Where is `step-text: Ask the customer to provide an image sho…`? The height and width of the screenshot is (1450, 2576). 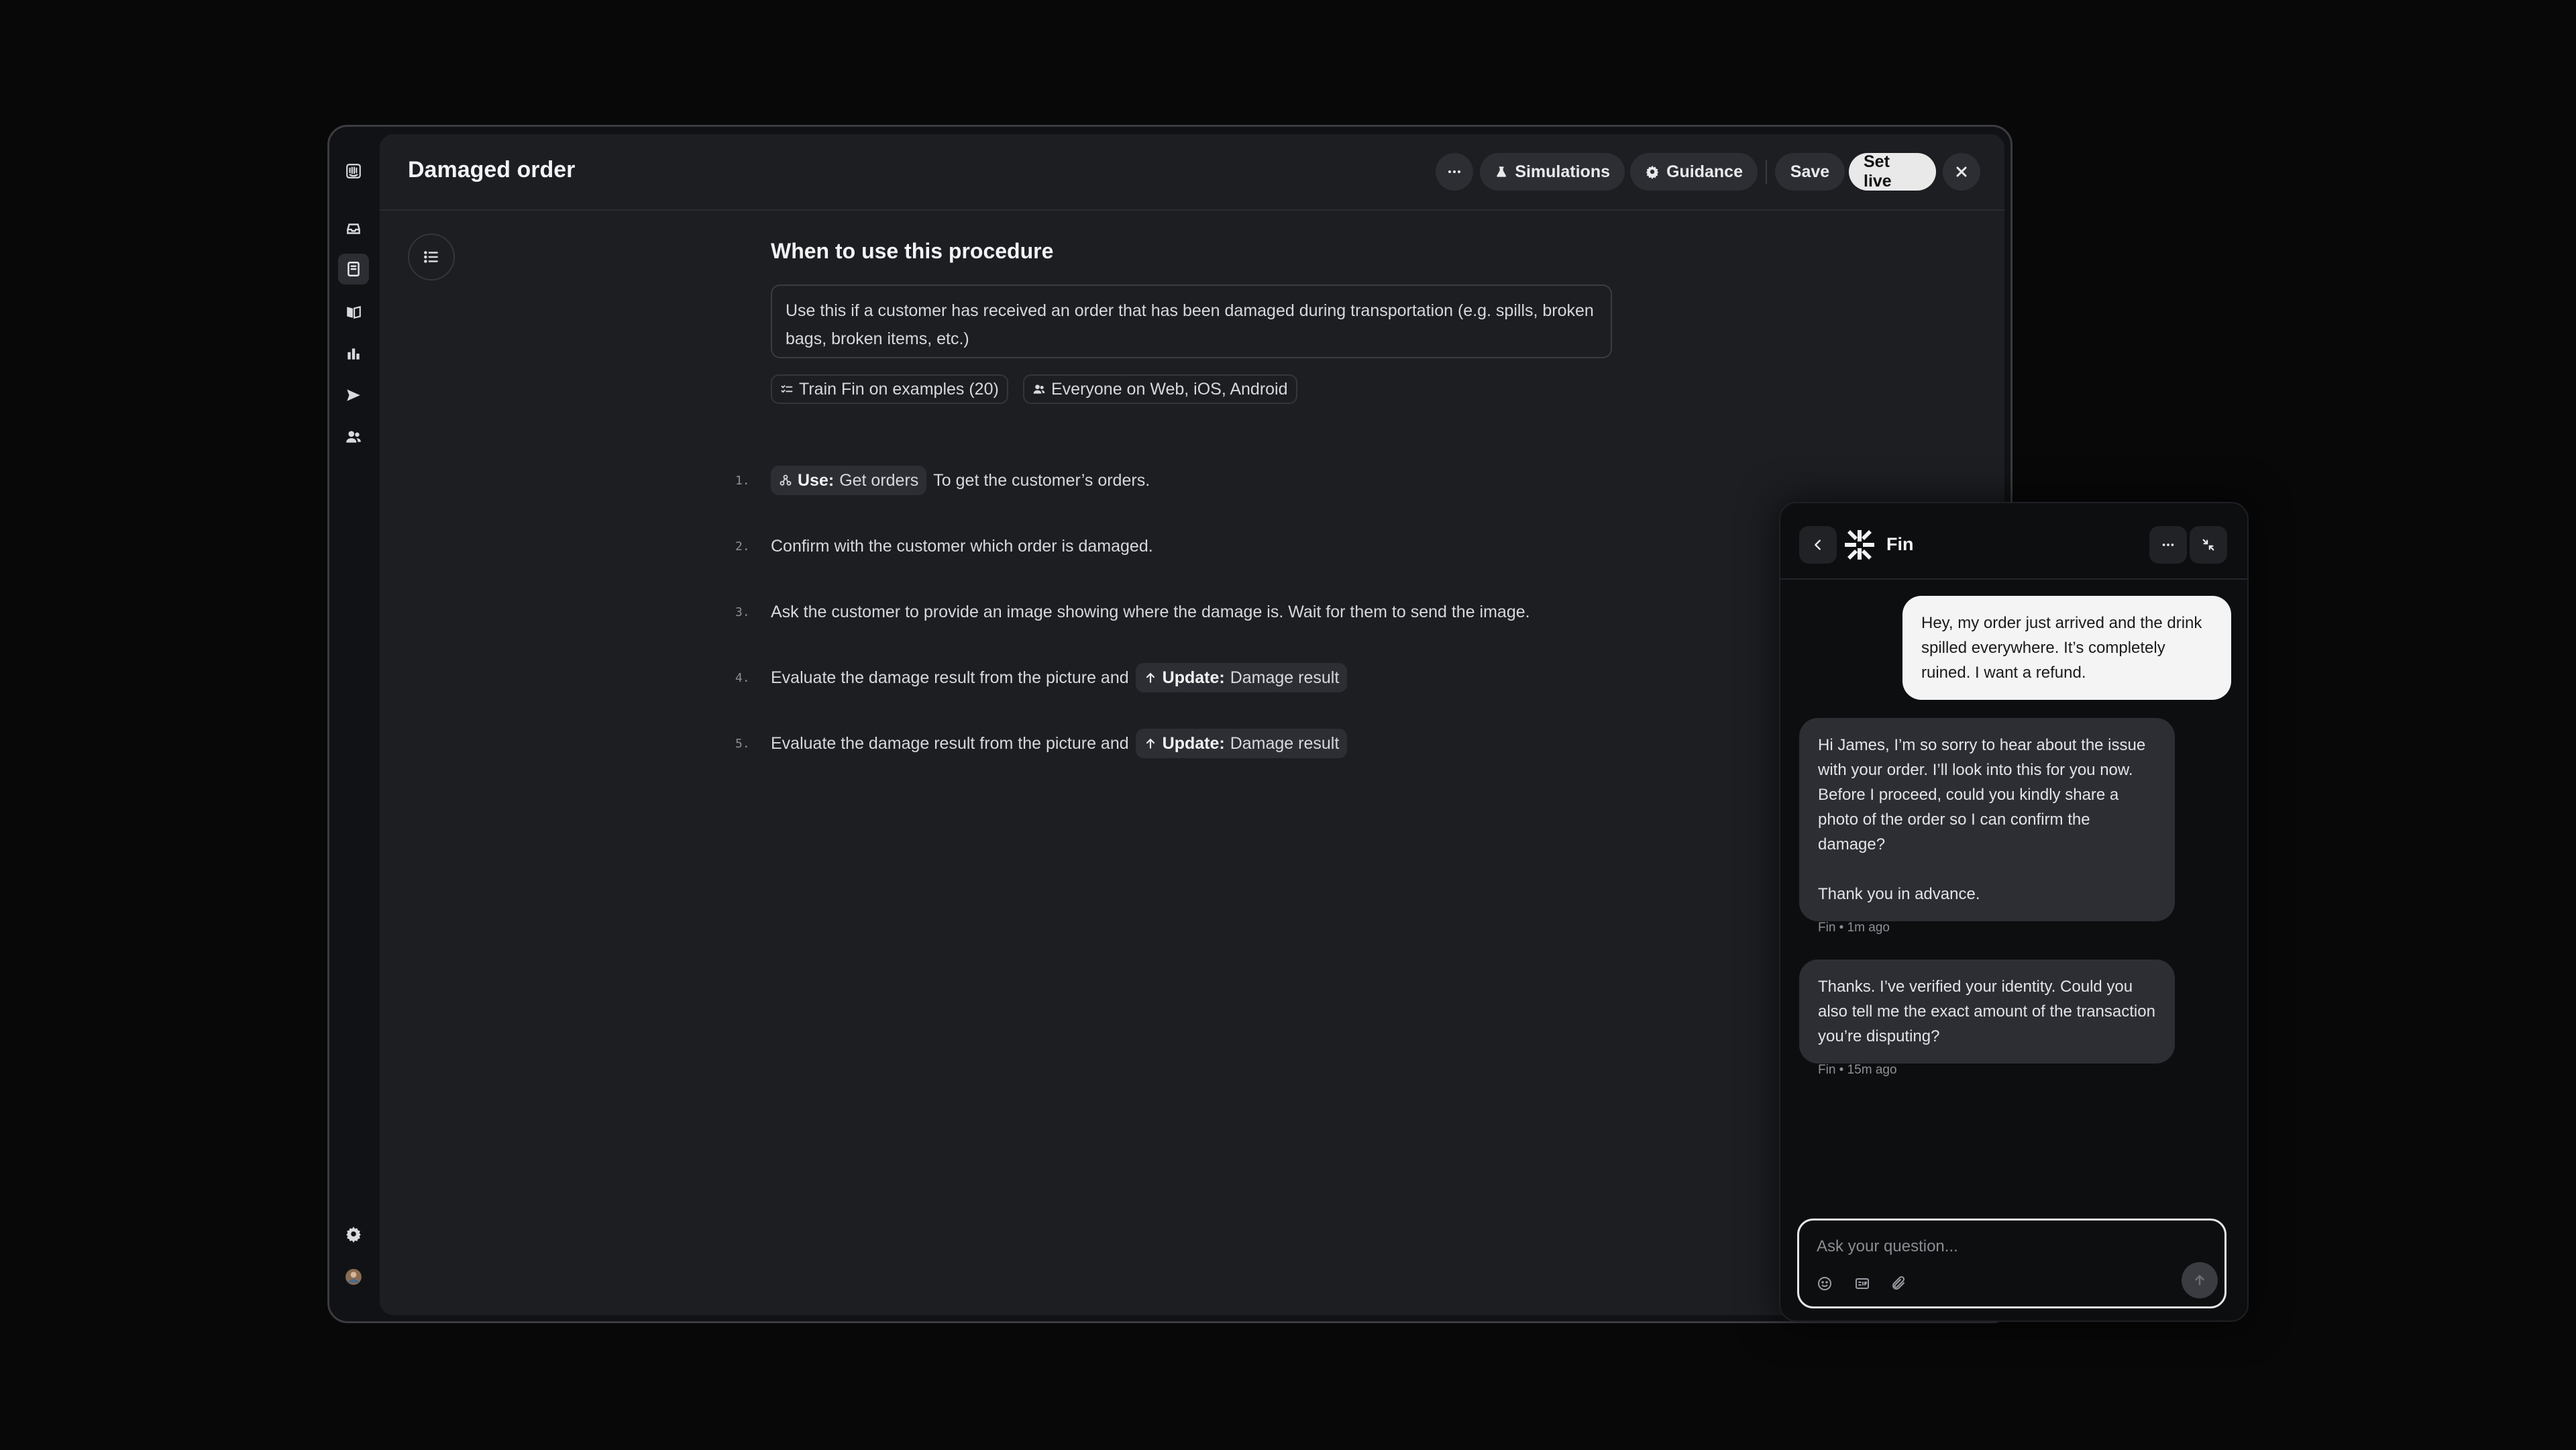
step-text: Ask the customer to provide an image sho… is located at coordinates (1150, 611).